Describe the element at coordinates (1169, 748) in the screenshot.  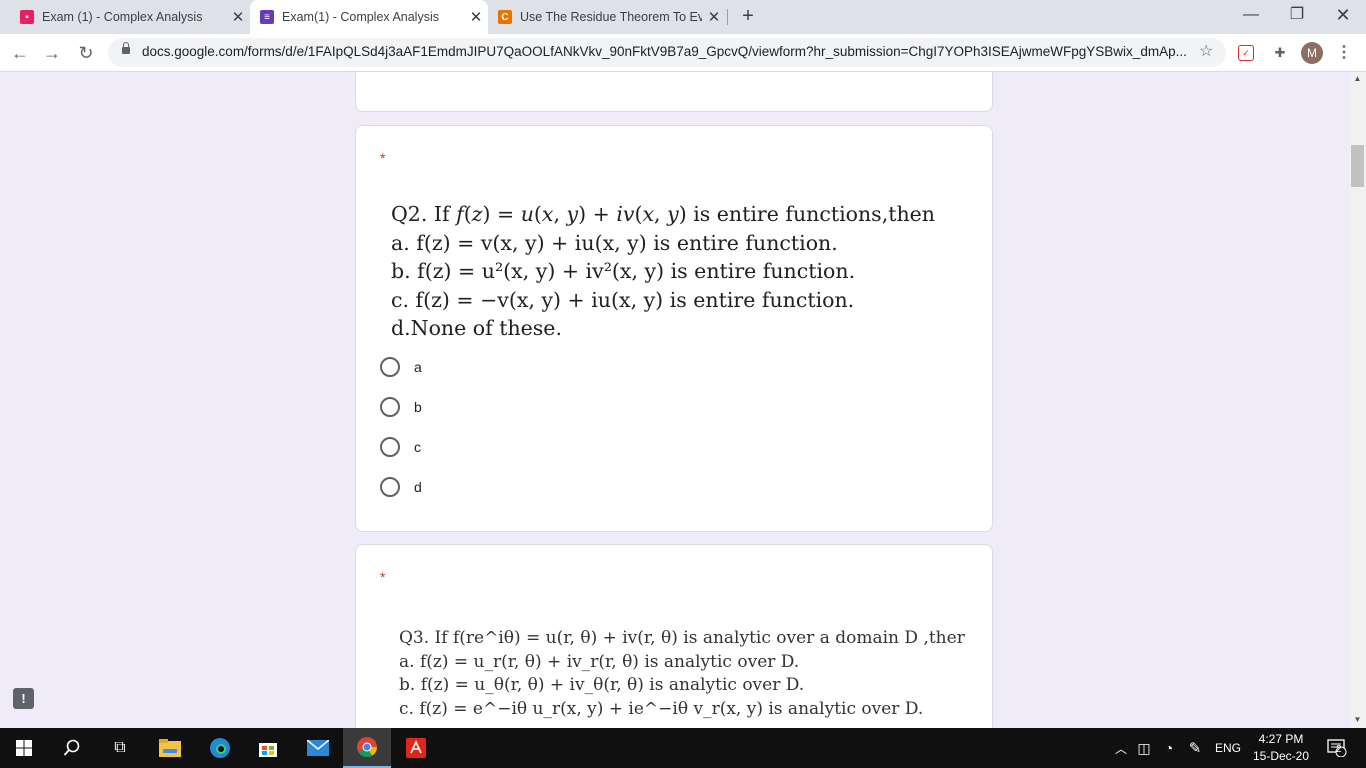
I see `wifi-icon: ◔` at that location.